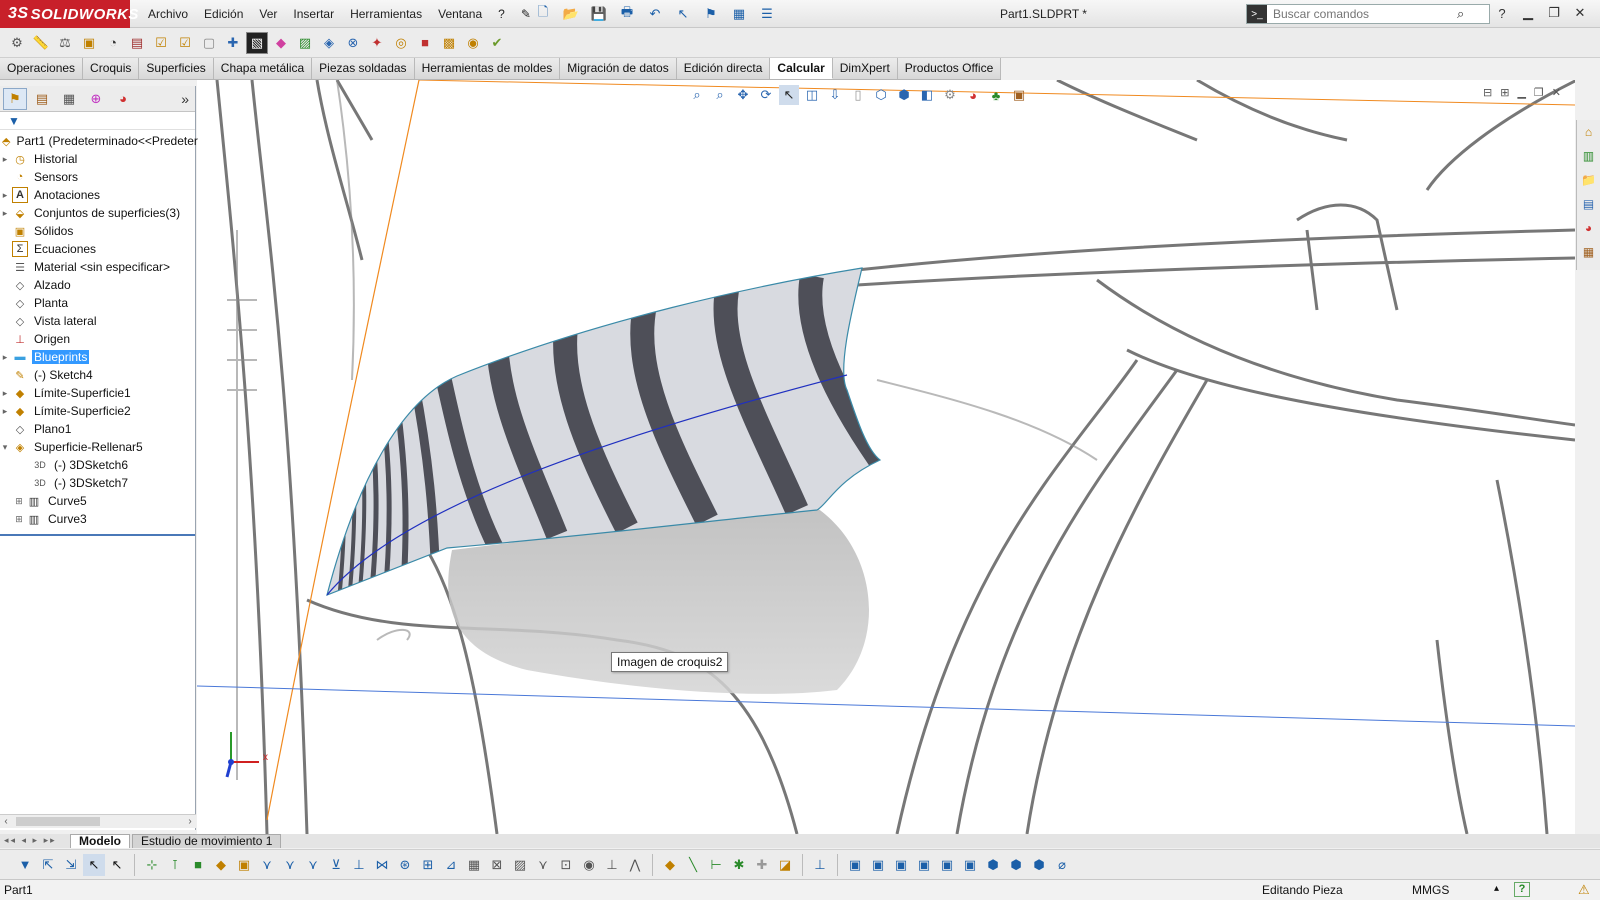 The width and height of the screenshot is (1600, 900). What do you see at coordinates (168, 14) in the screenshot?
I see `menu-archivo: Archivo` at bounding box center [168, 14].